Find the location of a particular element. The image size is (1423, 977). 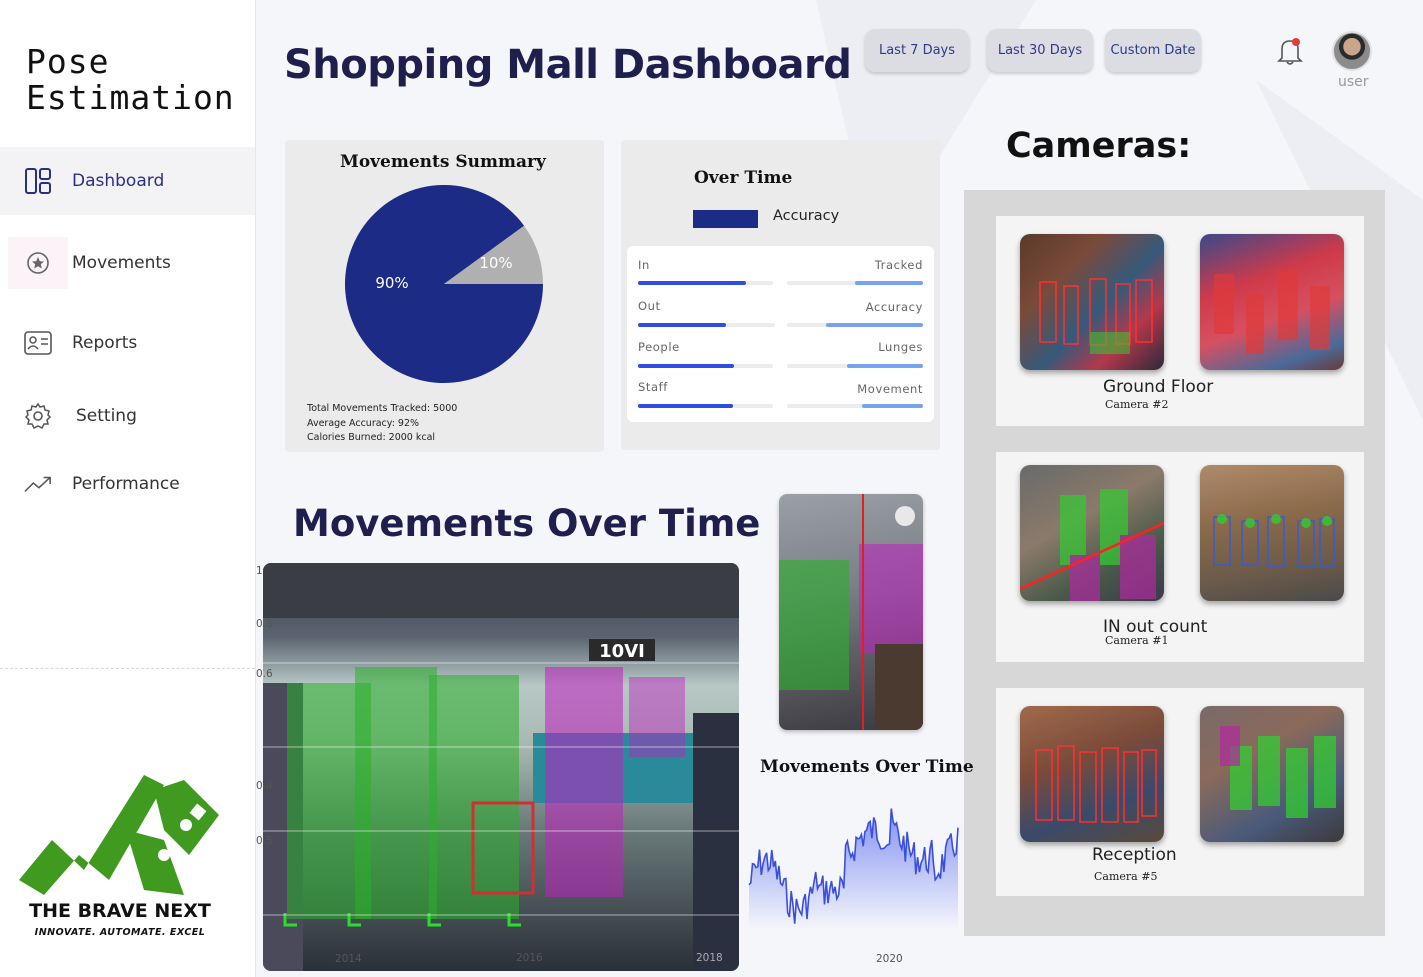

sidebar-item-label: Reports is located at coordinates (105, 343).